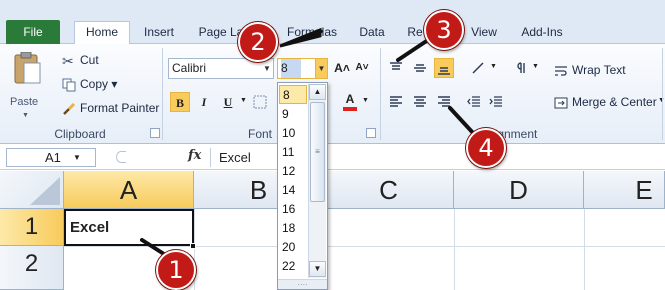 This screenshot has height=290, width=665. I want to click on align-right-icon, so click(444, 101).